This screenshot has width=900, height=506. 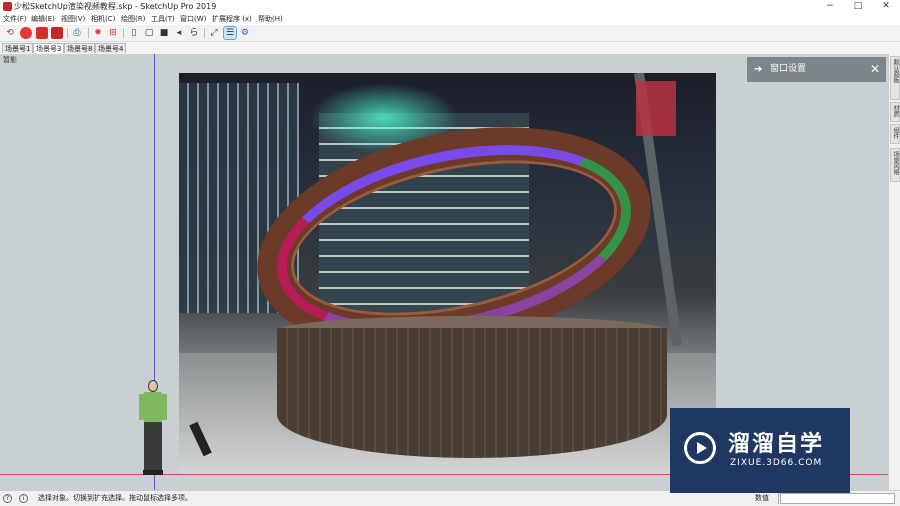 What do you see at coordinates (875, 69) in the screenshot?
I see `close-icon: ✕` at bounding box center [875, 69].